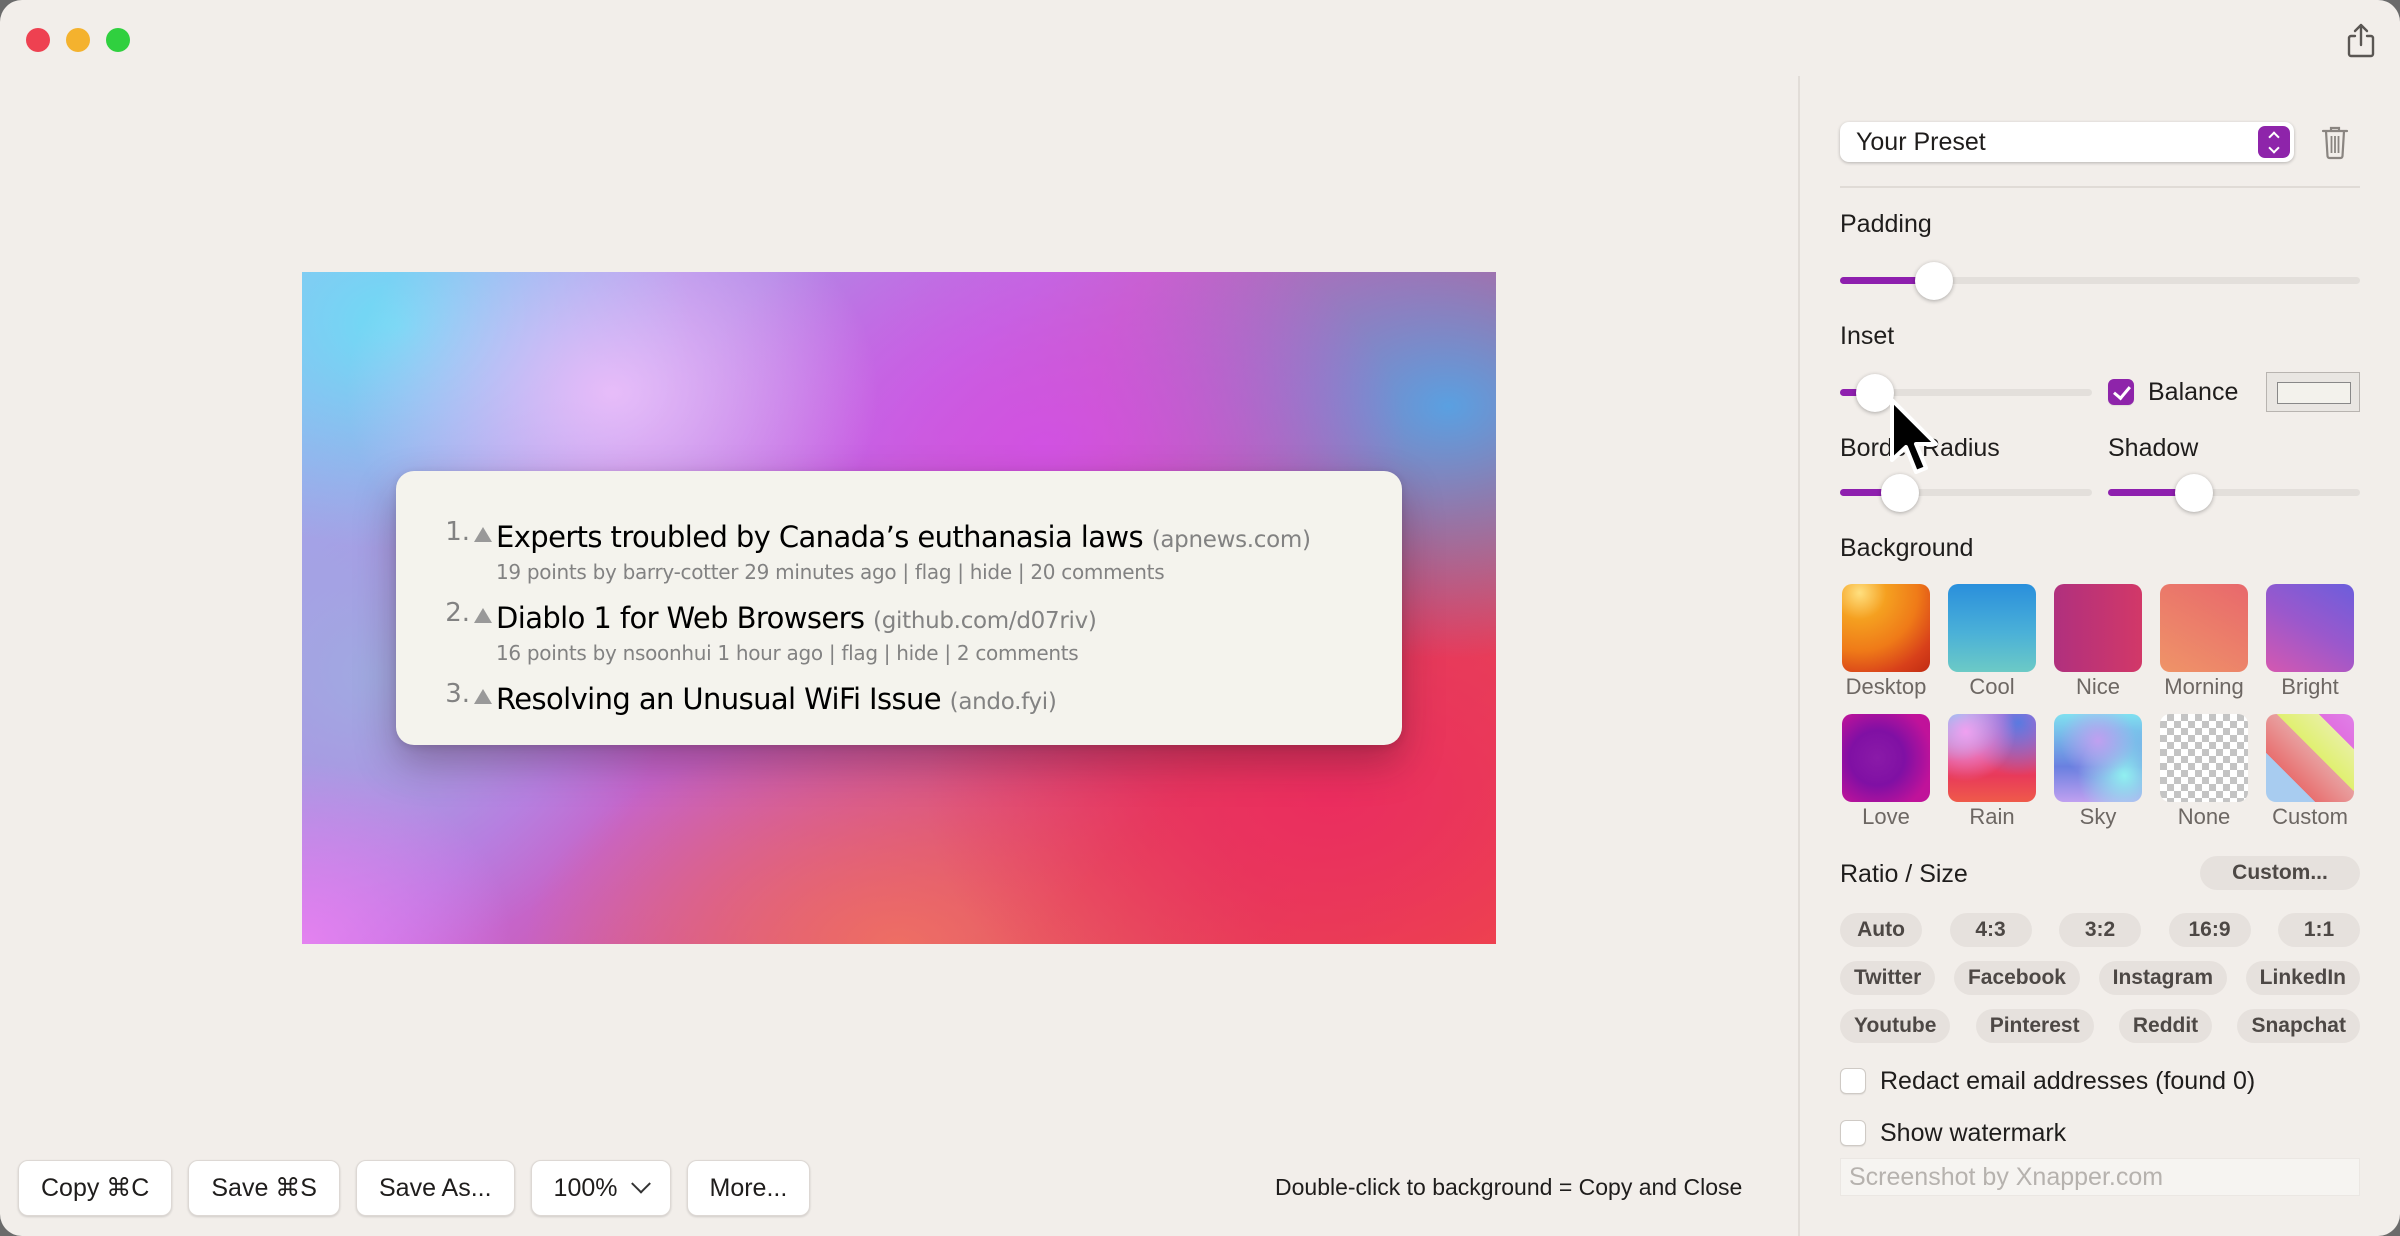 The height and width of the screenshot is (1236, 2400). What do you see at coordinates (2310, 686) in the screenshot?
I see `bg-option-label: Bright` at bounding box center [2310, 686].